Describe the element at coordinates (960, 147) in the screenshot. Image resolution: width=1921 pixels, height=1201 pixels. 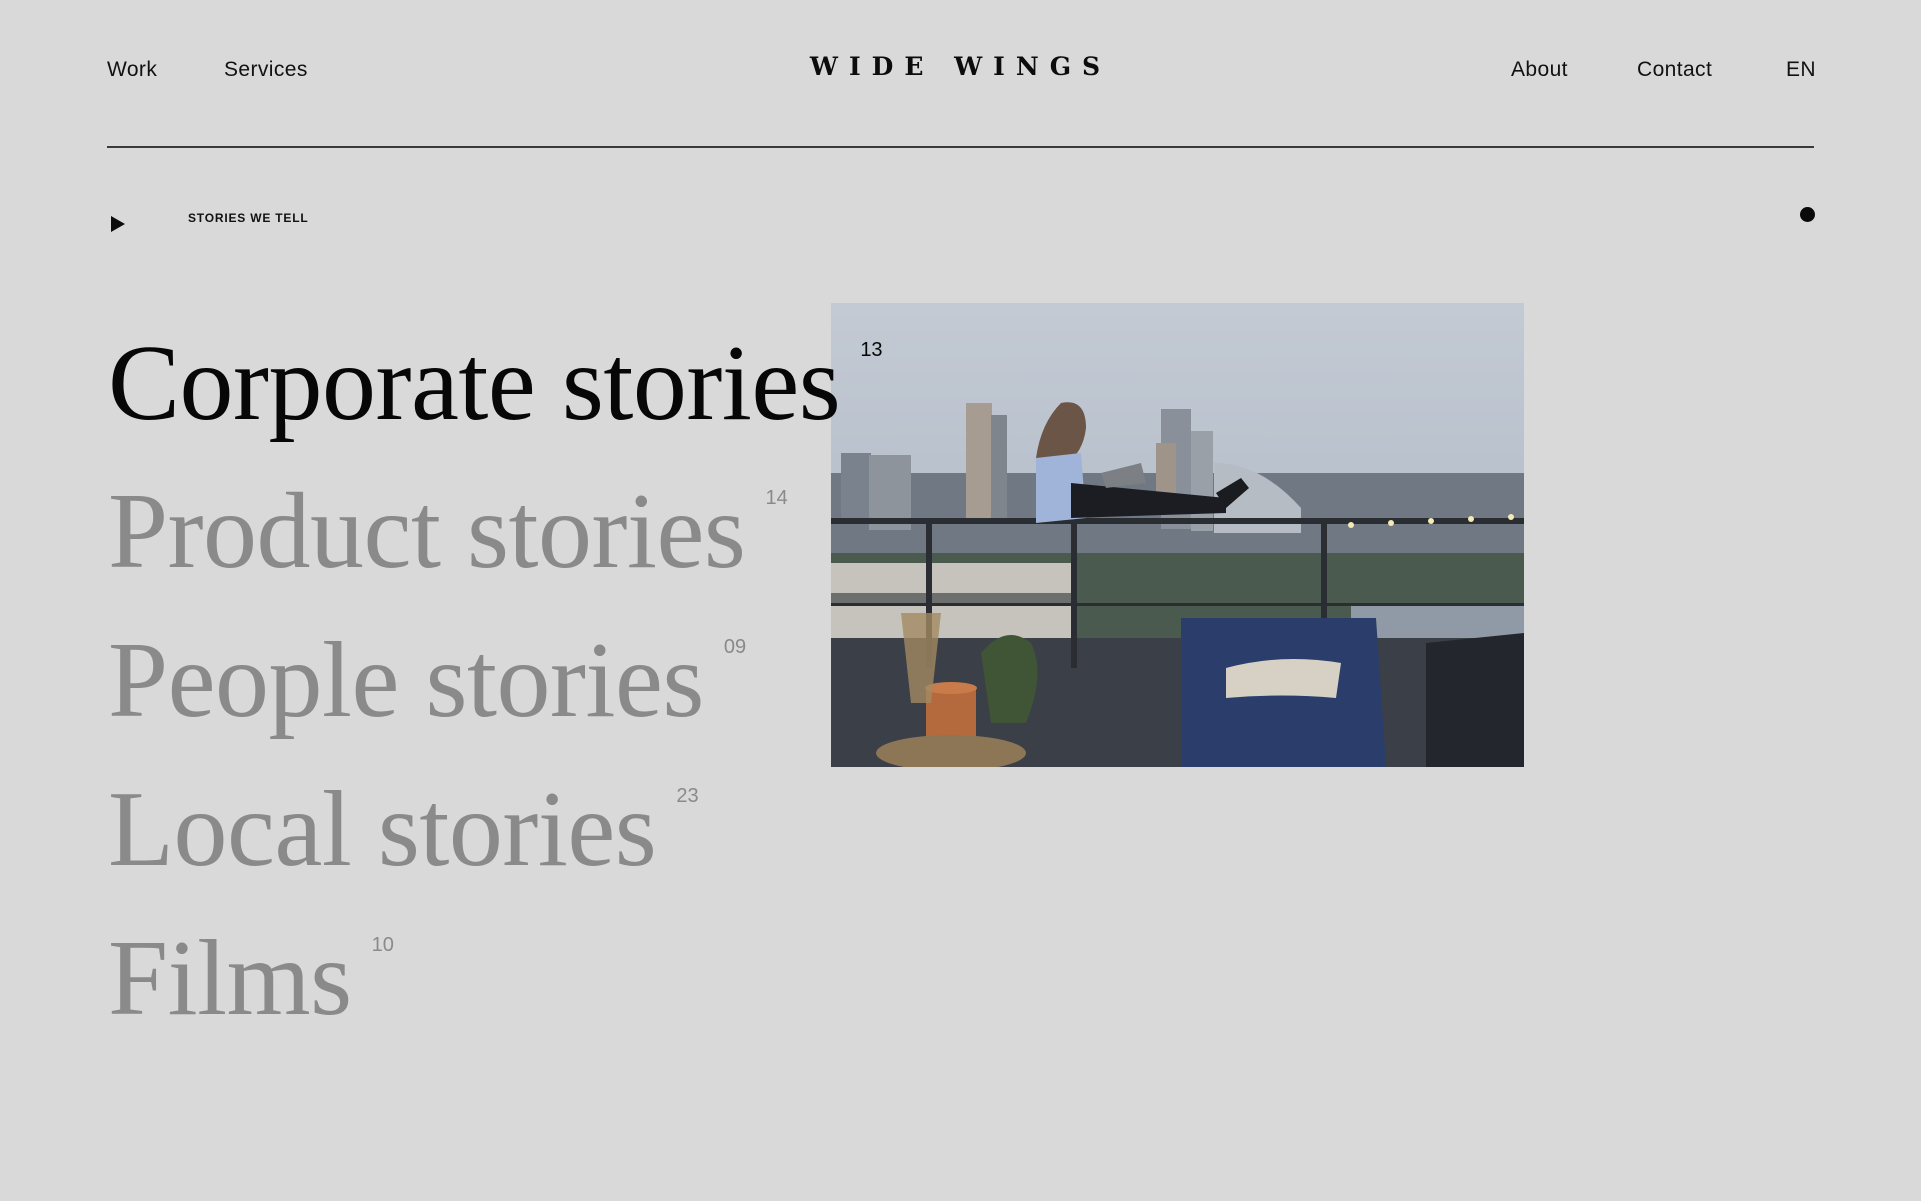
I see `header-divider` at that location.